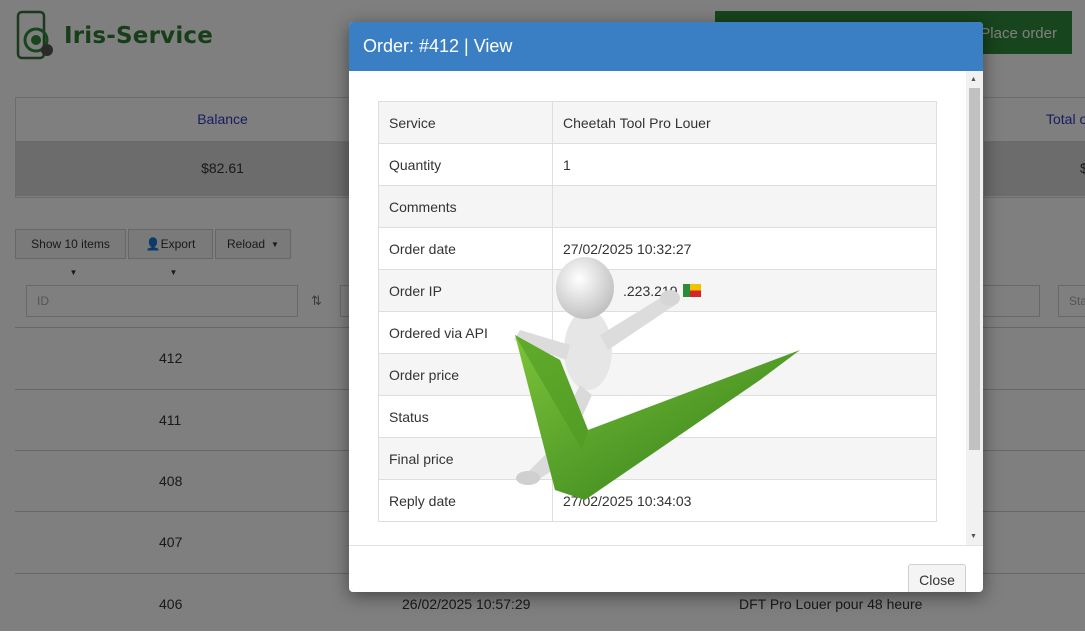 The height and width of the screenshot is (635, 1085). What do you see at coordinates (973, 79) in the screenshot?
I see `scroll-up-icon: ▲` at bounding box center [973, 79].